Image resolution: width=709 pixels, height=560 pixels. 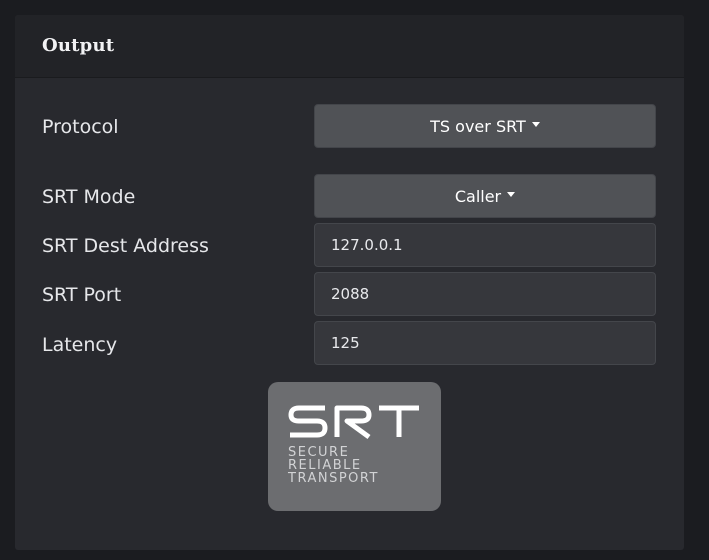 What do you see at coordinates (89, 197) in the screenshot?
I see `srt-mode-label: SRT Mode` at bounding box center [89, 197].